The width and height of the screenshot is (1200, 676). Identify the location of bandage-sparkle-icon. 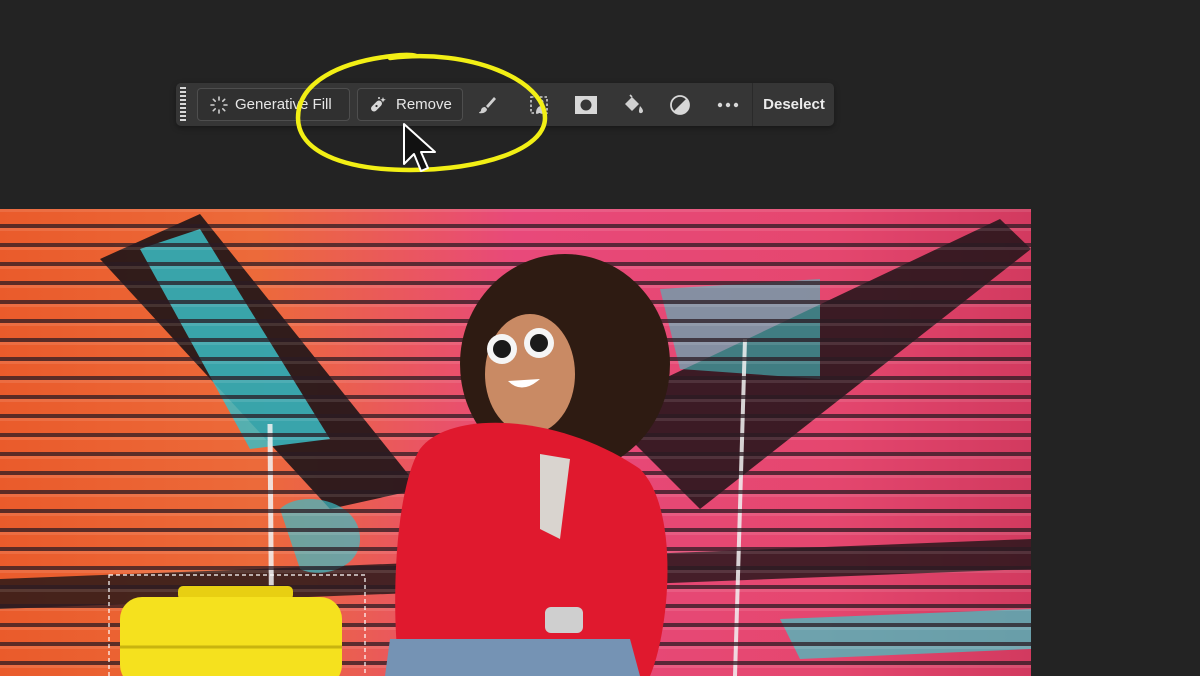
(378, 103).